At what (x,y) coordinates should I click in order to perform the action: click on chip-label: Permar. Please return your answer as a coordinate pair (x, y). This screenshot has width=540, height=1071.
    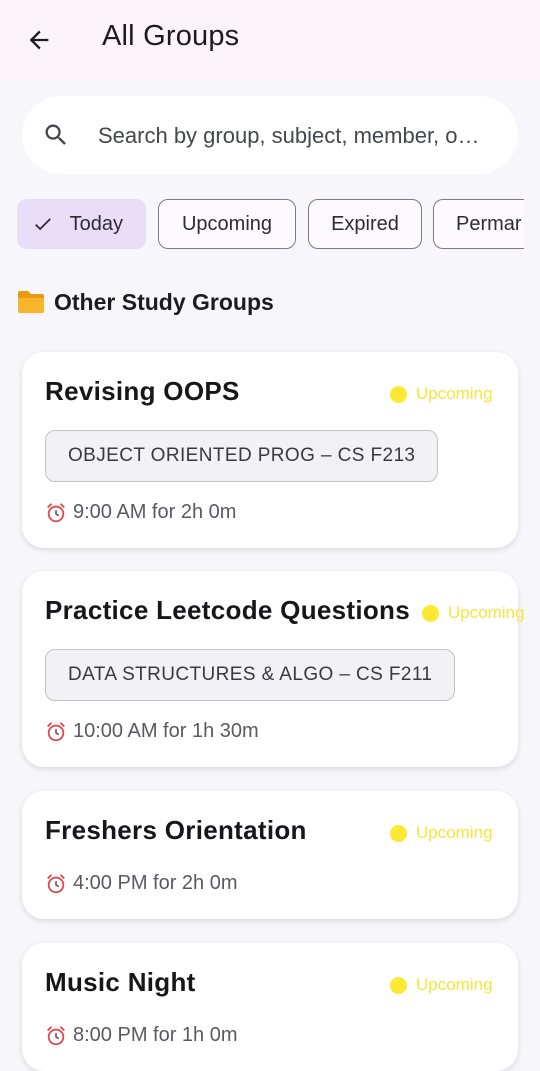
    Looking at the image, I should click on (489, 223).